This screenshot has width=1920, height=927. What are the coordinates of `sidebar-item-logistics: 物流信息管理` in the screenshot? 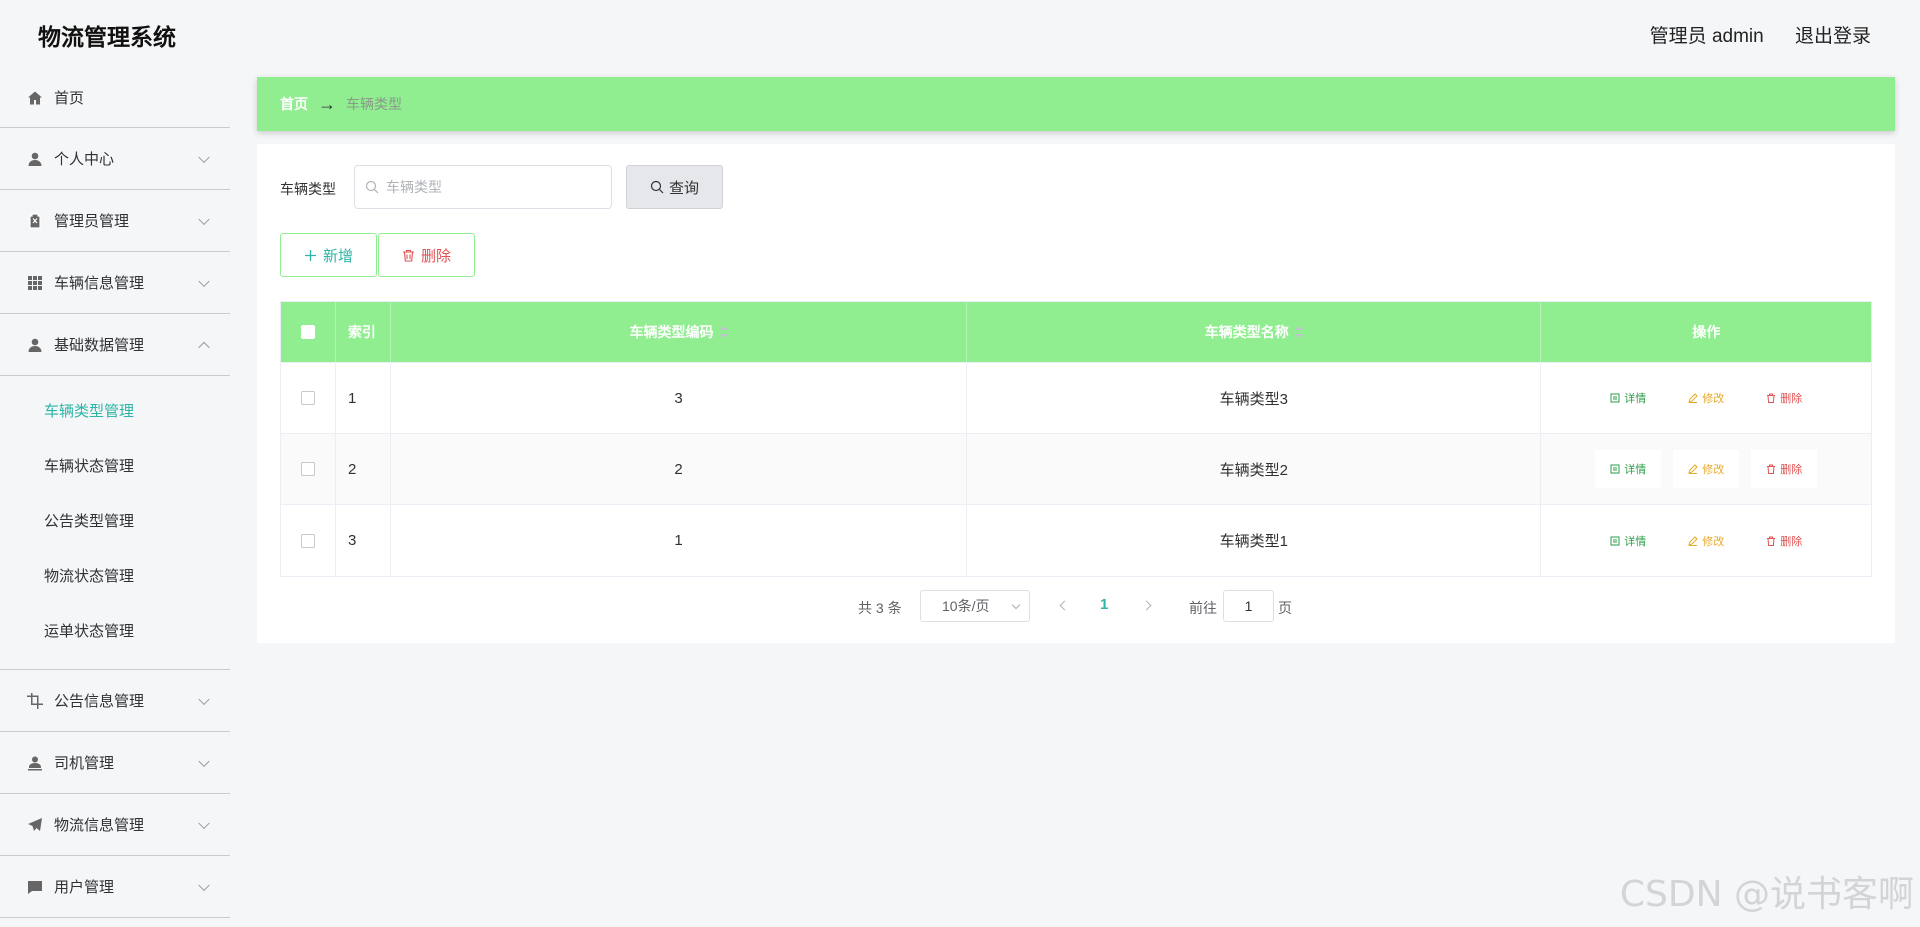 It's located at (115, 825).